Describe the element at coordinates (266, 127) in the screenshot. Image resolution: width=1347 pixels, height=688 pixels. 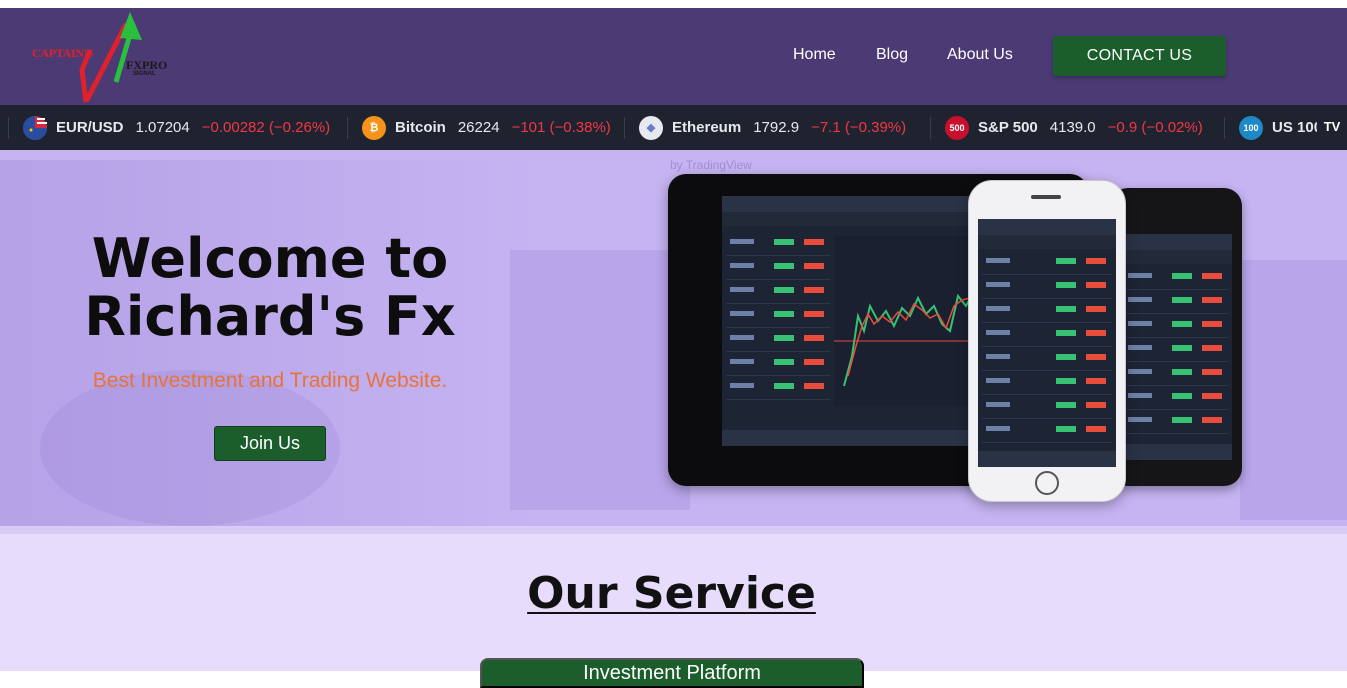
I see `ticker-change: −0.00282 (−0.26%)` at that location.